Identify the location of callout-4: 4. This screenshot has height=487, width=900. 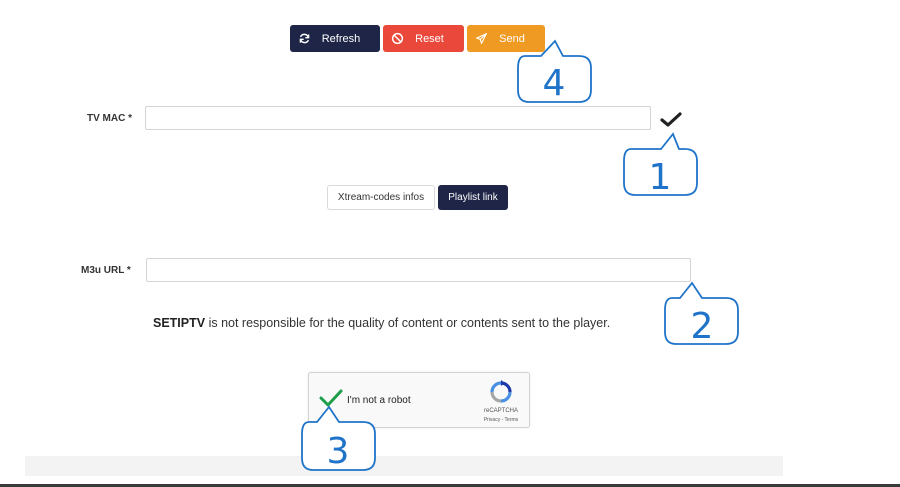
(554, 71).